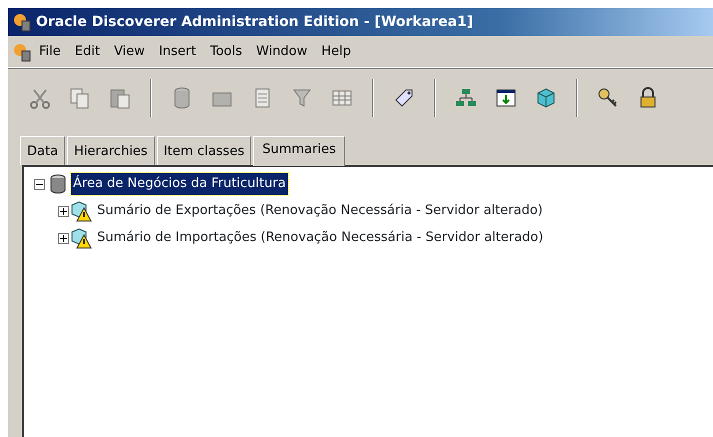 The image size is (713, 437). I want to click on tree-item: Área de Negócios da Fruticultura, so click(179, 184).